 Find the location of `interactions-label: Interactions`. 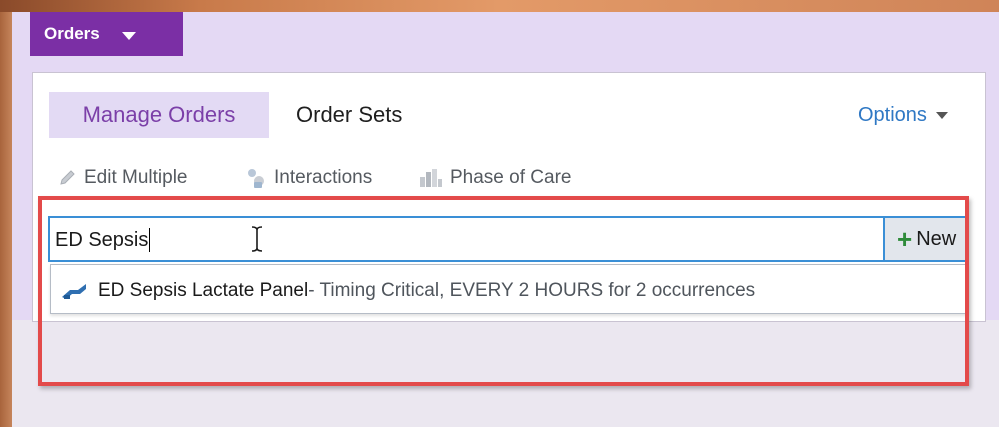

interactions-label: Interactions is located at coordinates (323, 177).